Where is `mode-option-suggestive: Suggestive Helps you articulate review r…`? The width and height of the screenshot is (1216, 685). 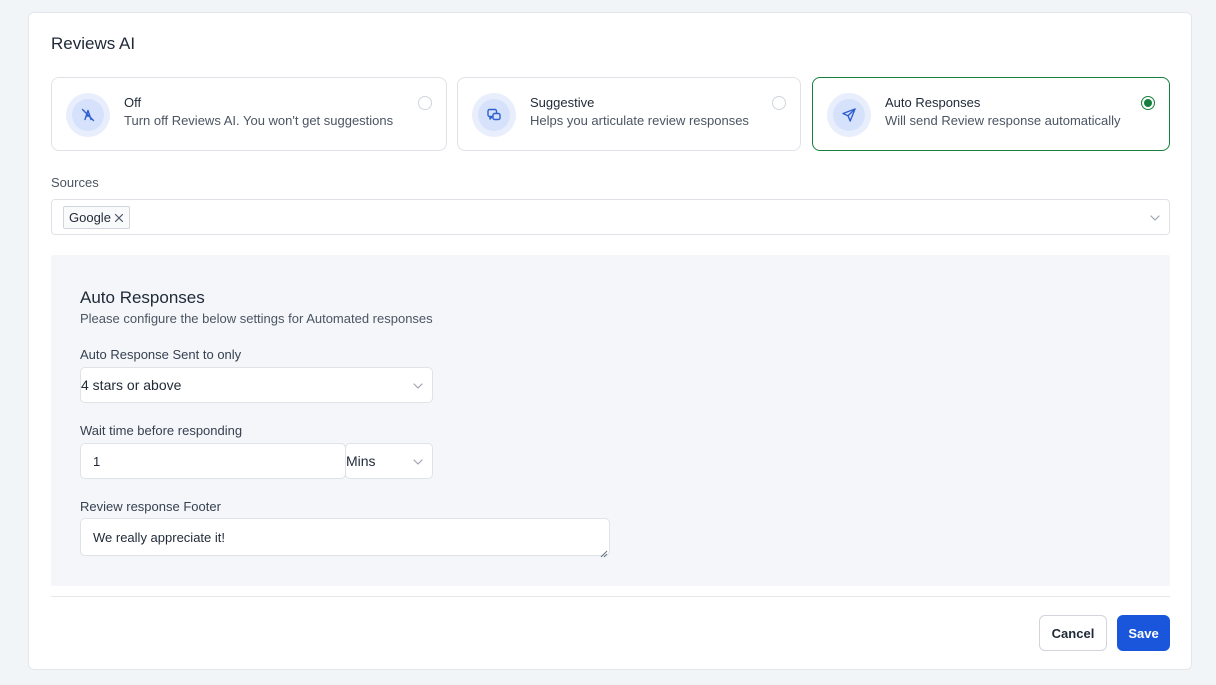 mode-option-suggestive: Suggestive Helps you articulate review r… is located at coordinates (629, 114).